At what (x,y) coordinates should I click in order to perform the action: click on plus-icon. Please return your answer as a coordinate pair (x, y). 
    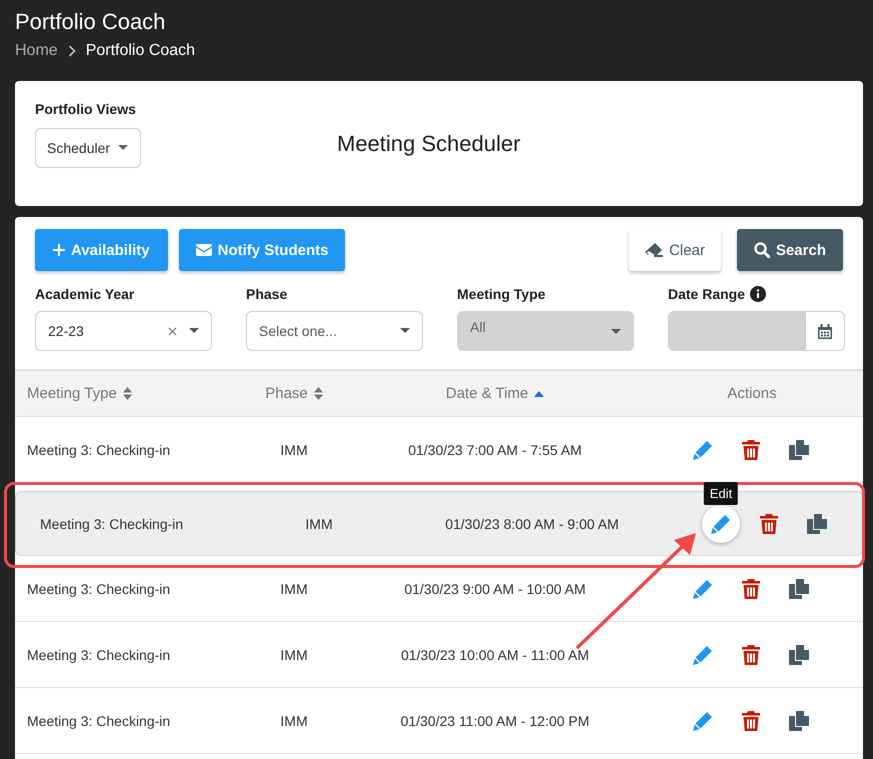
    Looking at the image, I should click on (59, 250).